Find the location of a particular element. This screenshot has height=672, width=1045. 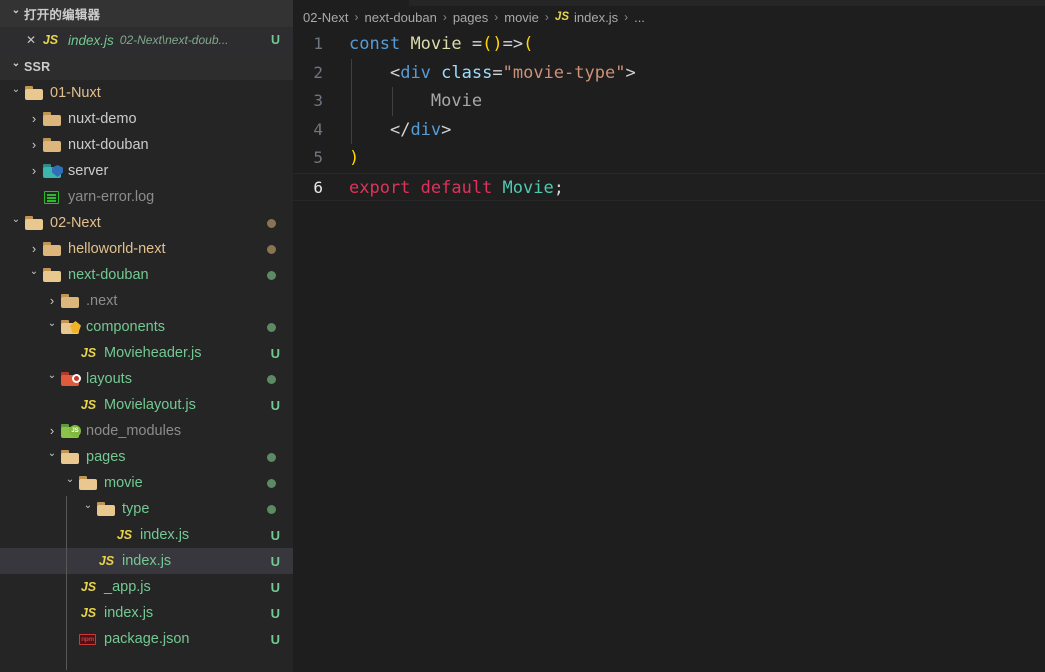

tree-item-label: 01-Nuxt is located at coordinates (75, 93).